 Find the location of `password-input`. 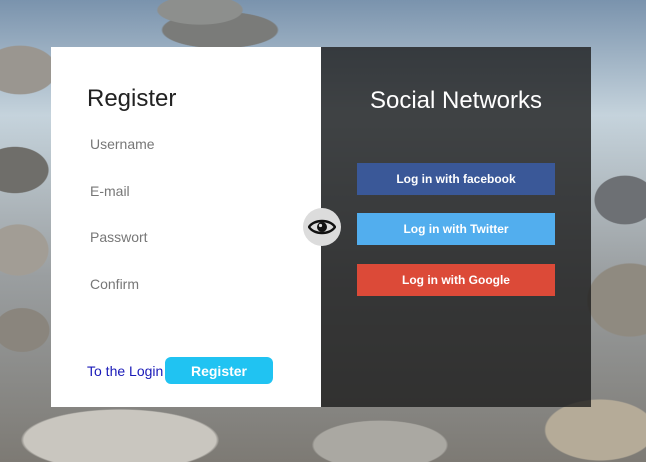

password-input is located at coordinates (190, 237).